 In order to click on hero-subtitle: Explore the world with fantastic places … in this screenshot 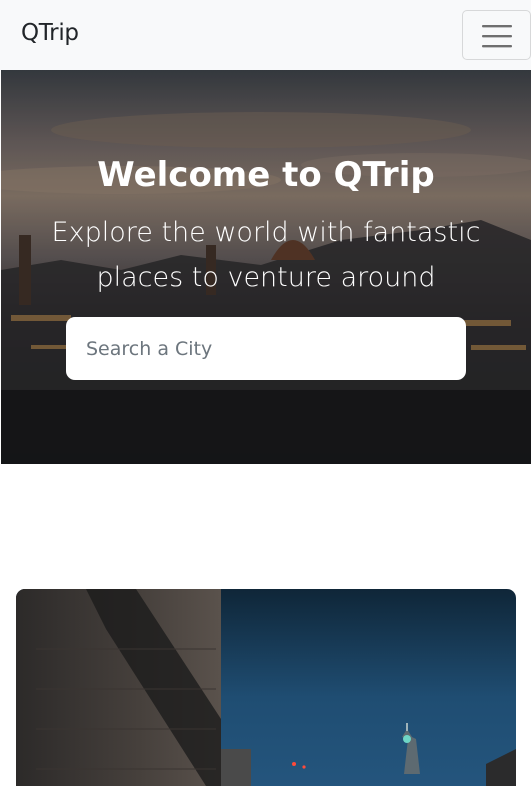, I will do `click(266, 255)`.